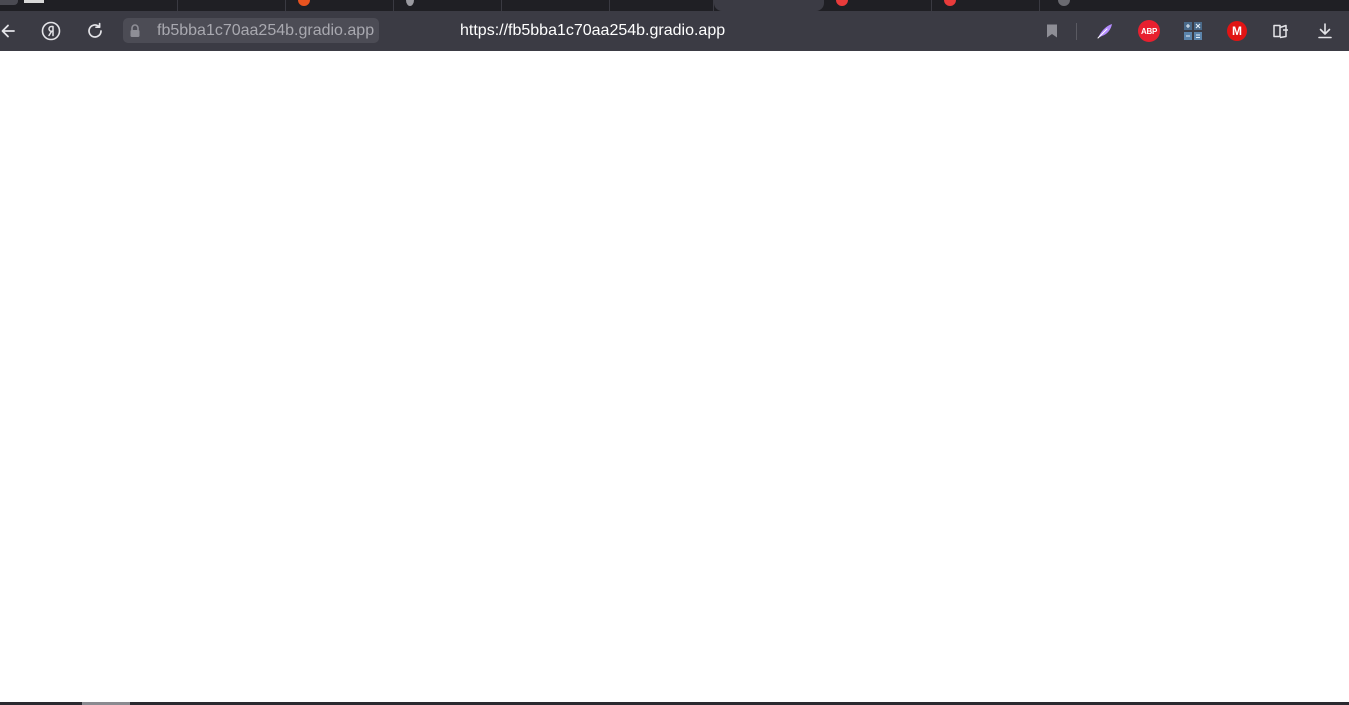  Describe the element at coordinates (265, 31) in the screenshot. I see `address-host-text: fb5bba1c70aa254b.gradio.app` at that location.